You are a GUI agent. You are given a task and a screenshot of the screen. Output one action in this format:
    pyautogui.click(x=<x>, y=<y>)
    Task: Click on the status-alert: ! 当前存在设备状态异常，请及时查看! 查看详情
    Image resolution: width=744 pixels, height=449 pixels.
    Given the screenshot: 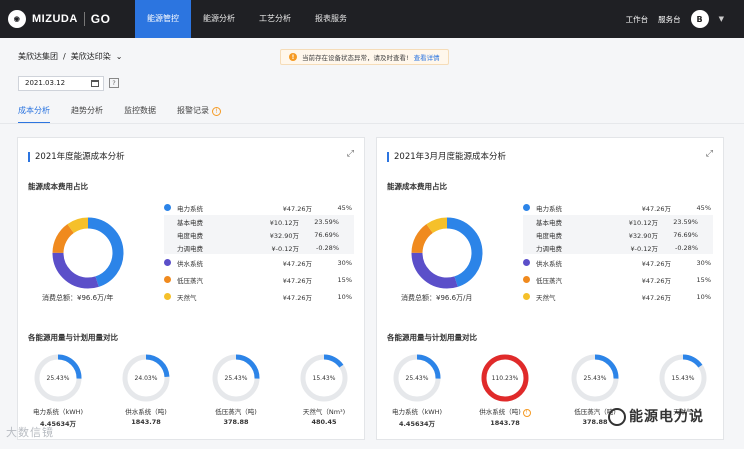 What is the action you would take?
    pyautogui.click(x=364, y=57)
    